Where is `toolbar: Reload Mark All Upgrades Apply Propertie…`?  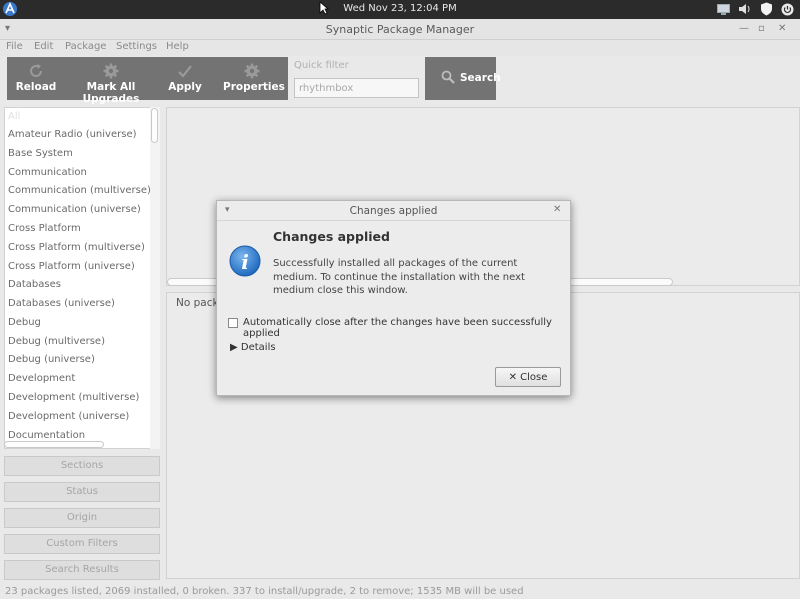
toolbar: Reload Mark All Upgrades Apply Propertie… is located at coordinates (147, 81).